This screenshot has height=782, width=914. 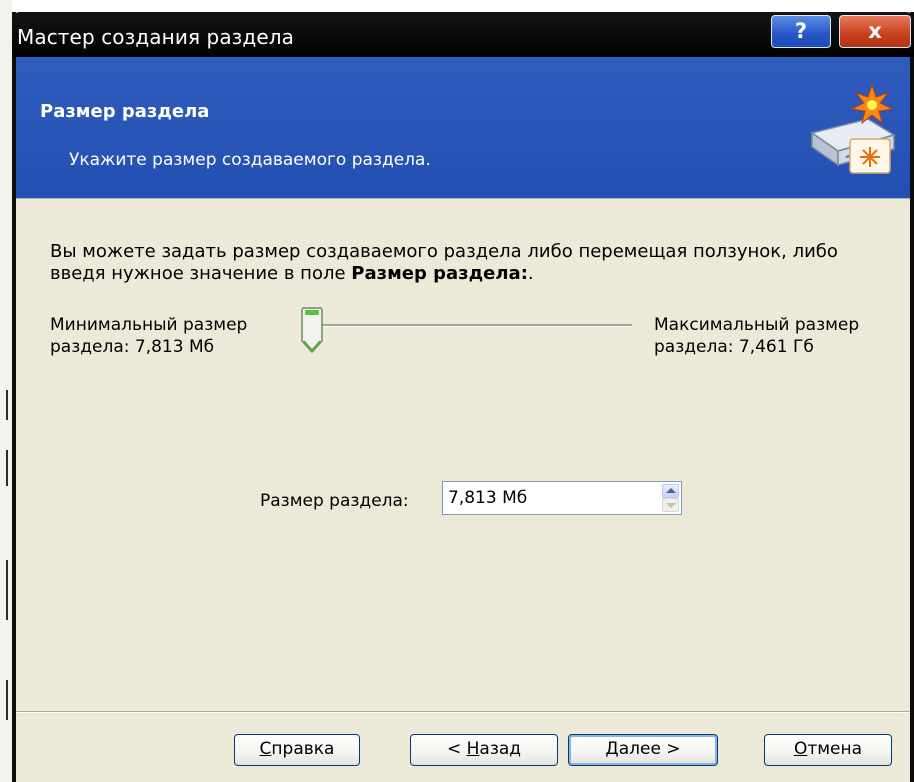 I want to click on spin-down-arrow-icon, so click(x=670, y=505).